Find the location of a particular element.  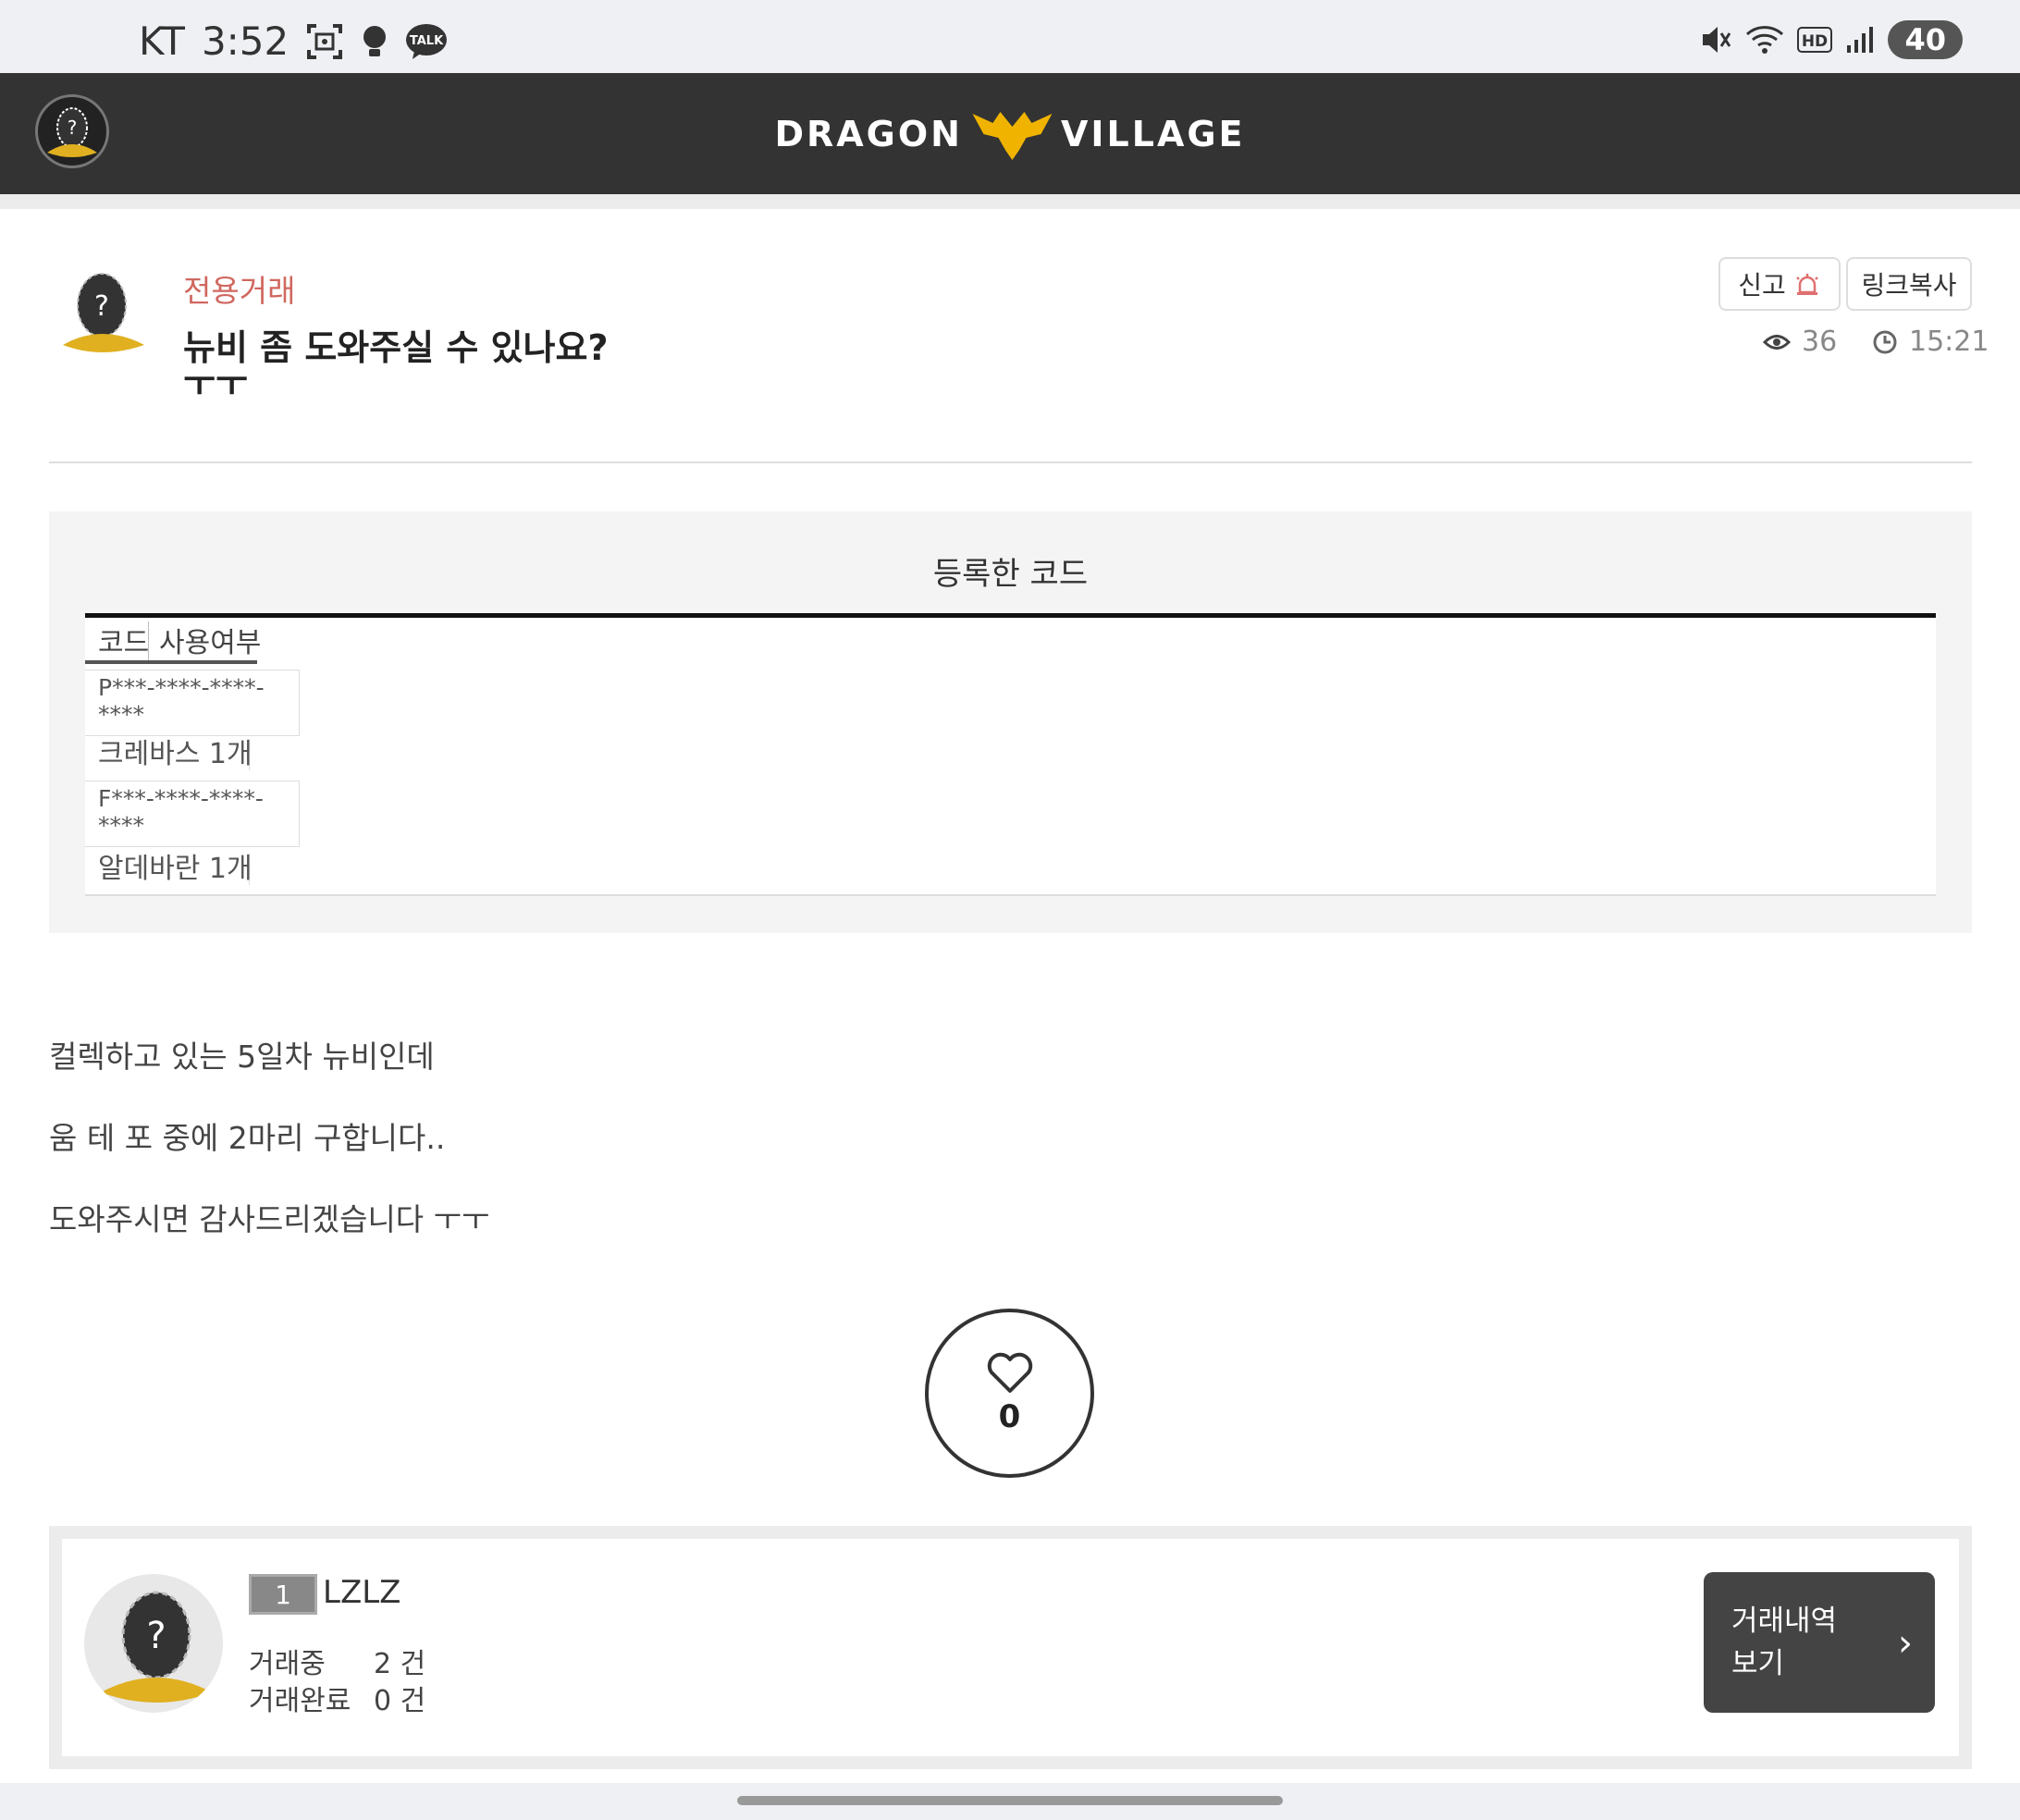

signal-icon is located at coordinates (1860, 40).